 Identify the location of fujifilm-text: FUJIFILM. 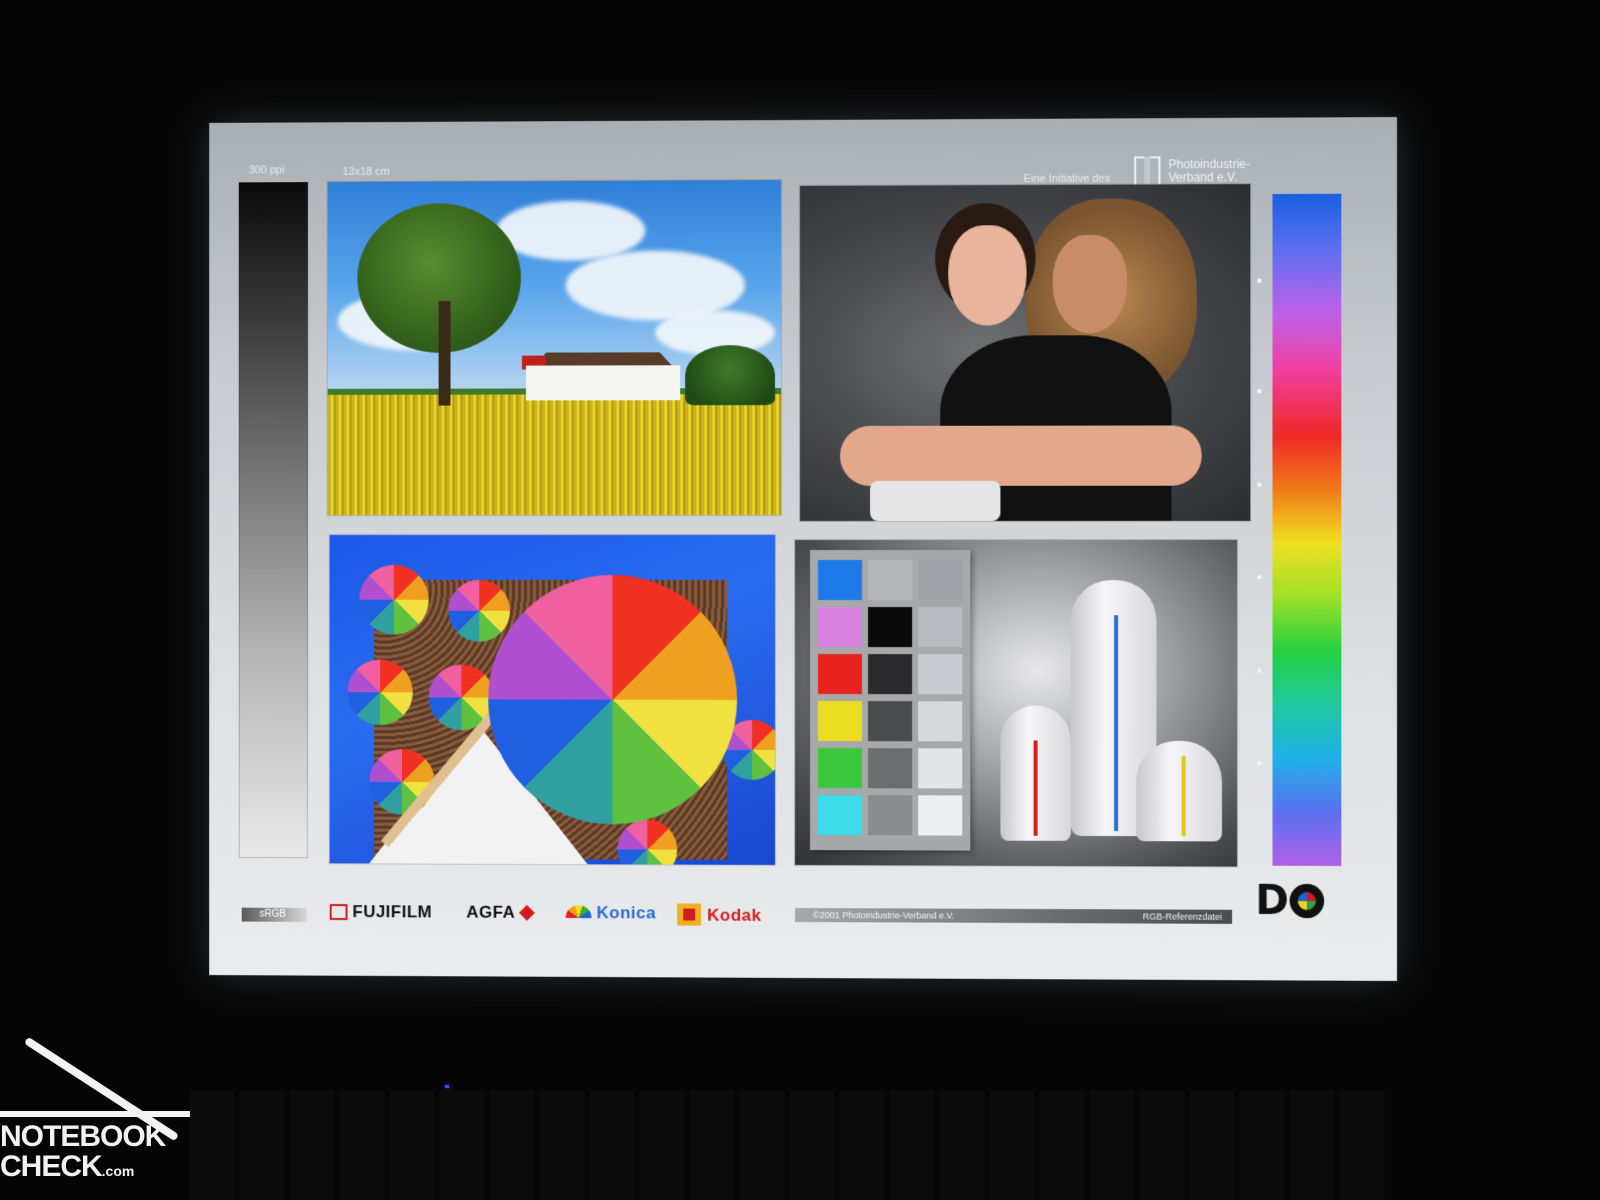
(392, 912).